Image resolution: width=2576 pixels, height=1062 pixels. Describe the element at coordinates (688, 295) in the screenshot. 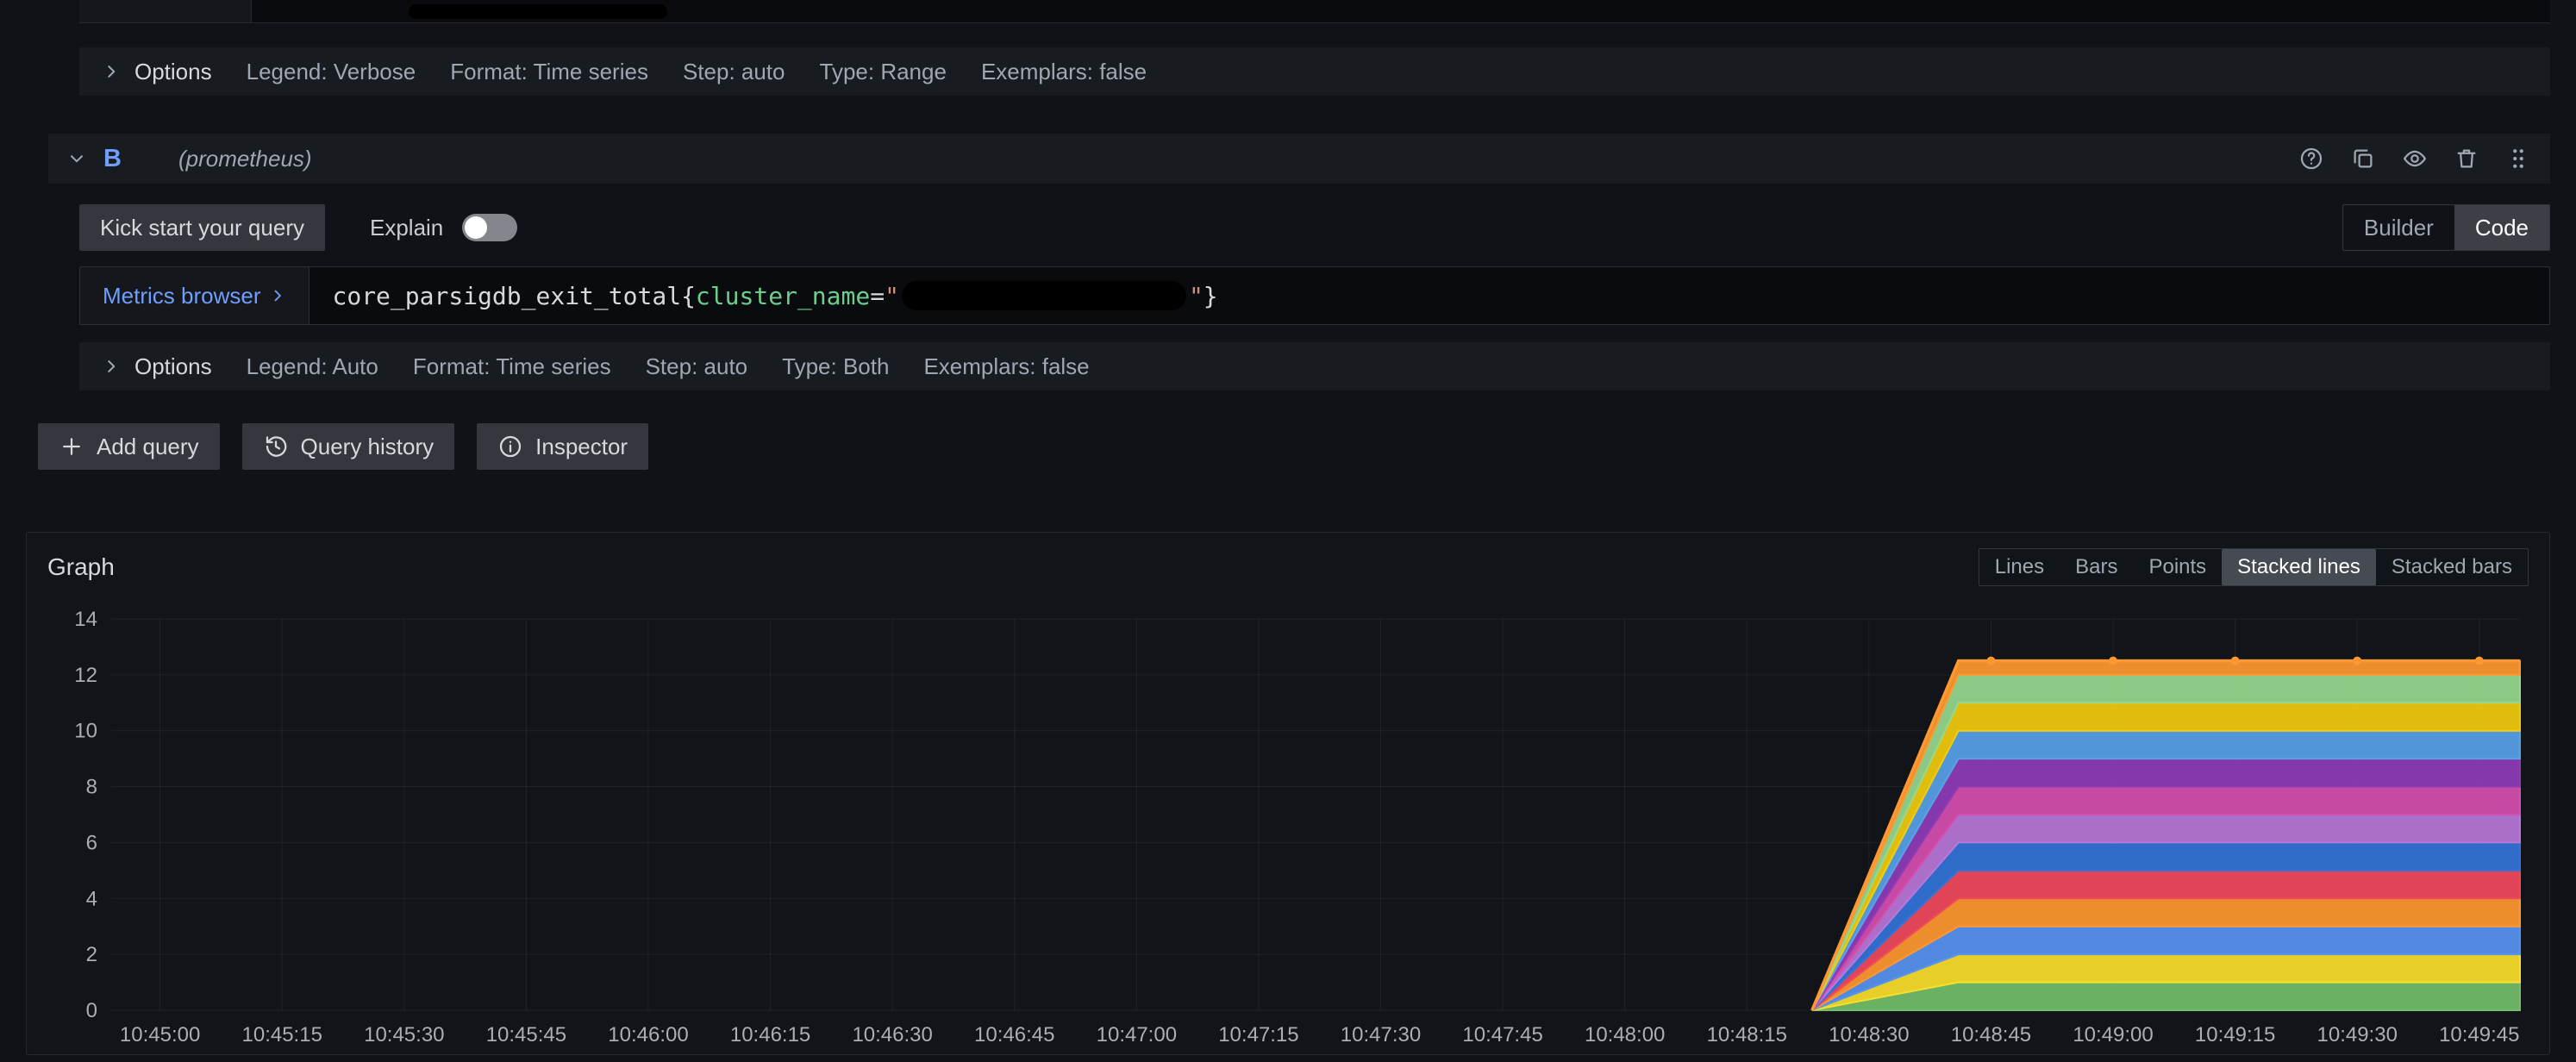

I see `open-brace: {` at that location.